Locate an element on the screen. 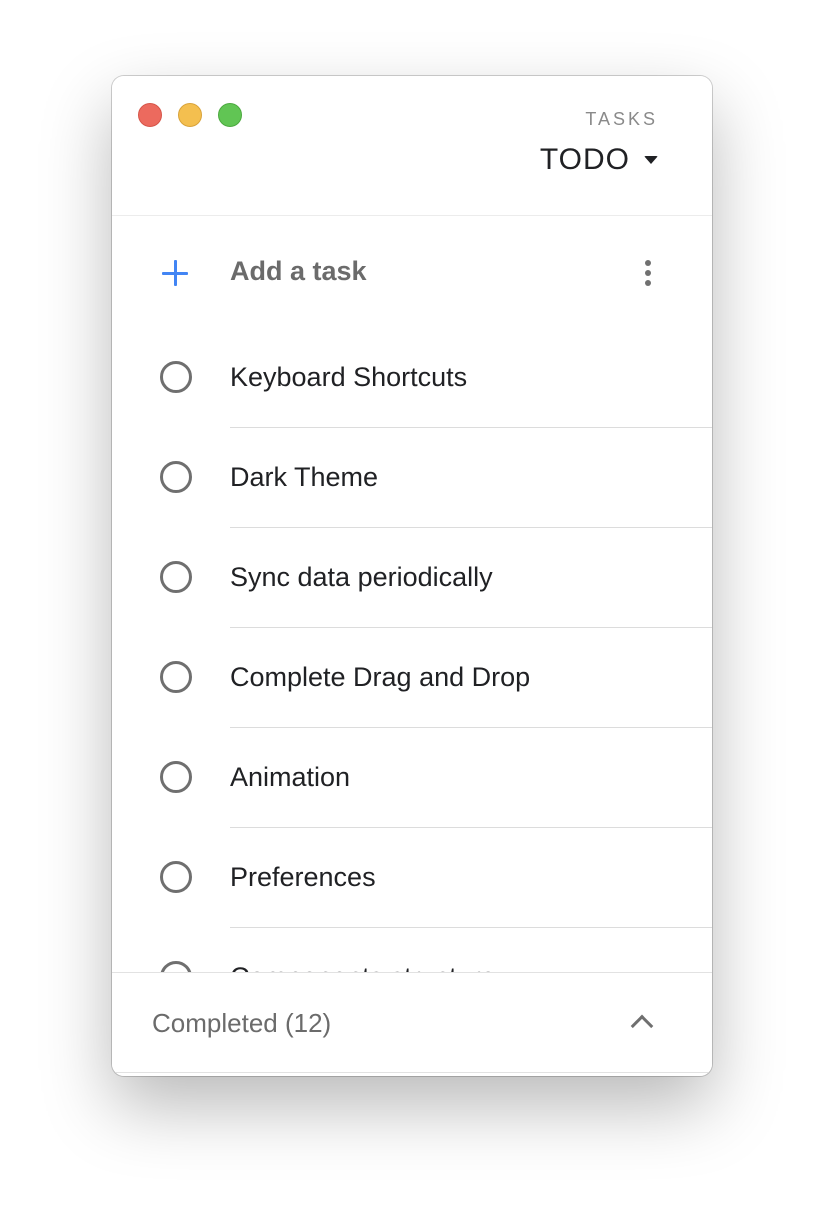  task-title: Preferences is located at coordinates (303, 877).